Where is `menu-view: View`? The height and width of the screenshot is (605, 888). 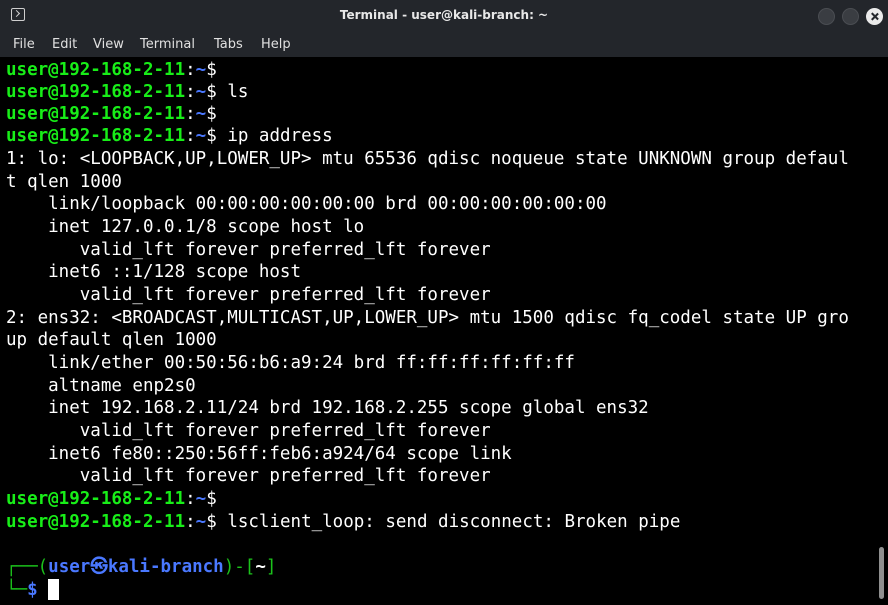
menu-view: View is located at coordinates (108, 44).